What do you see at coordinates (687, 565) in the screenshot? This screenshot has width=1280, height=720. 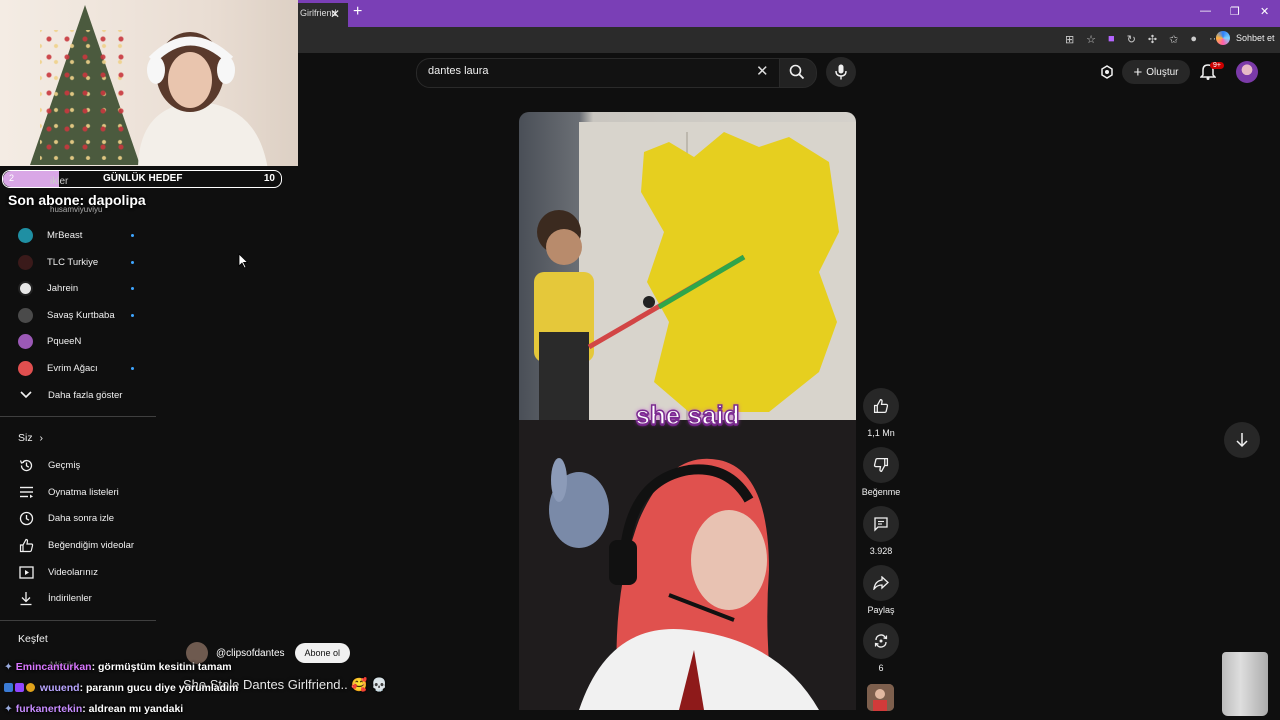 I see `video-bottom-frame` at bounding box center [687, 565].